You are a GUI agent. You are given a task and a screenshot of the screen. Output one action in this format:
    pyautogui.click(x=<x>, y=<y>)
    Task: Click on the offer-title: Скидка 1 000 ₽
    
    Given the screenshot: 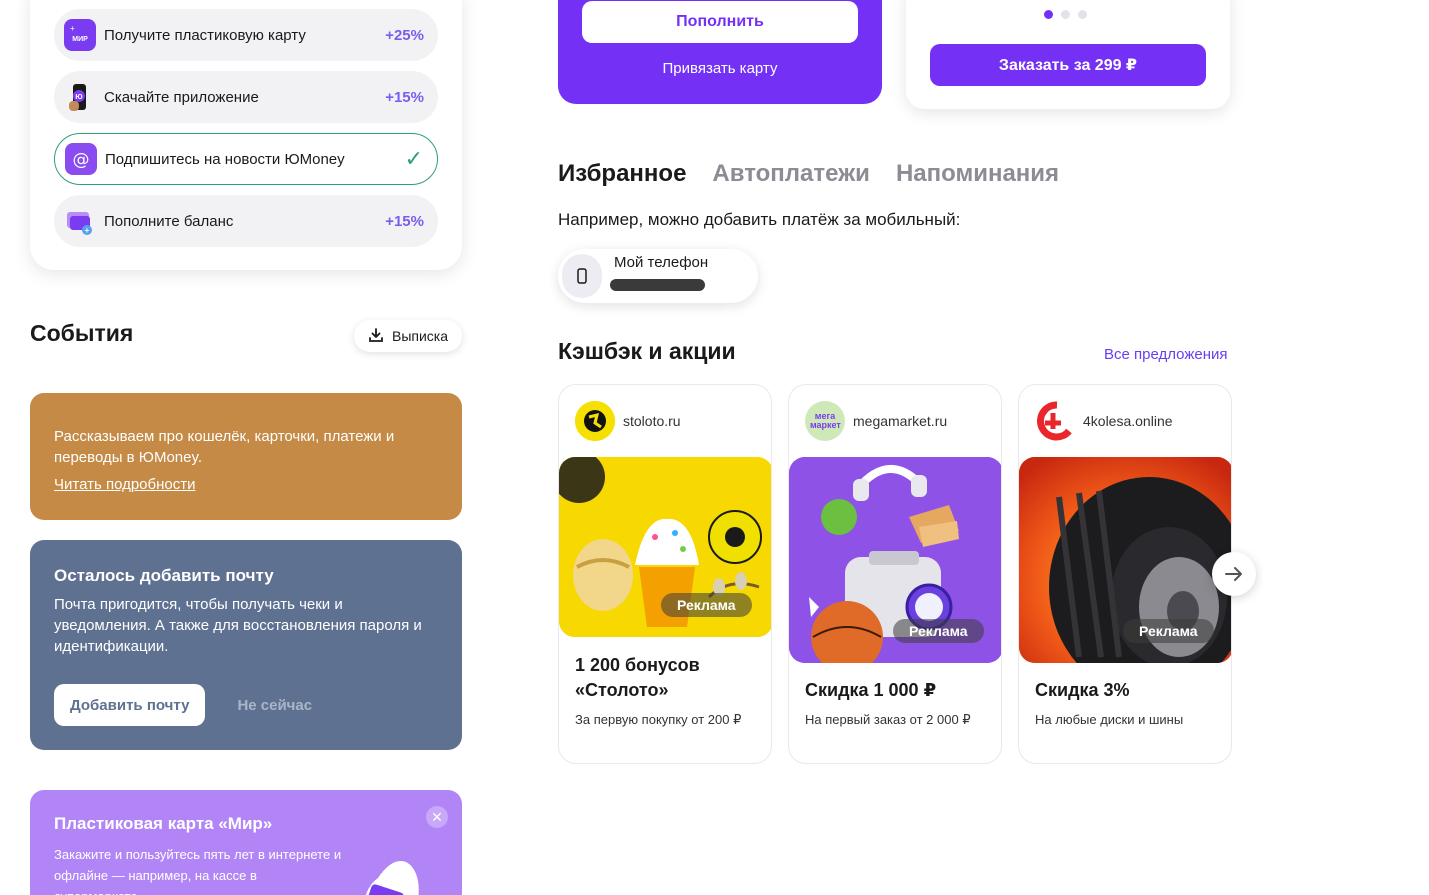 What is the action you would take?
    pyautogui.click(x=871, y=690)
    